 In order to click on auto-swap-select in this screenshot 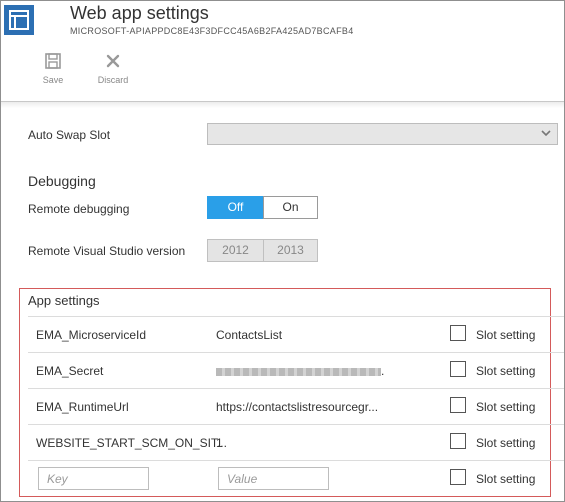, I will do `click(382, 134)`.